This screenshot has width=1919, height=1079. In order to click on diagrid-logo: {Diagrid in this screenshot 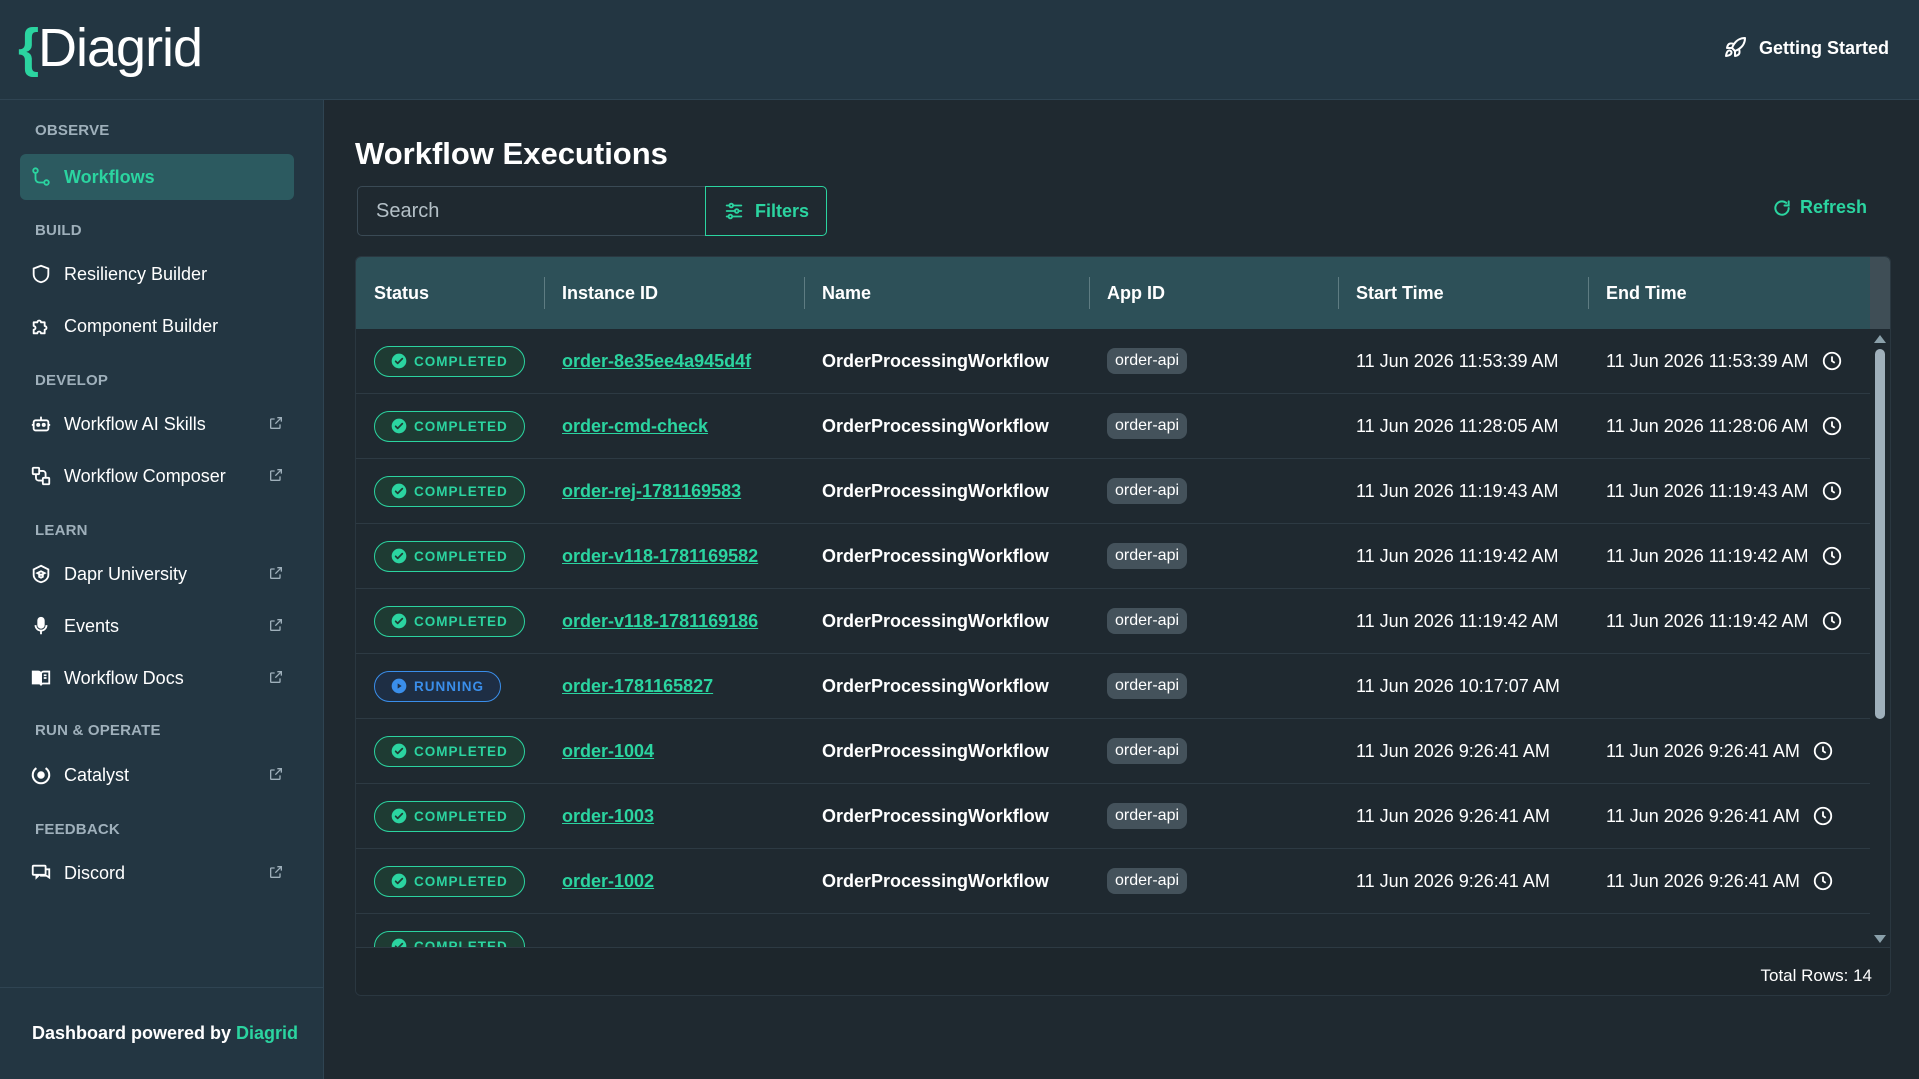, I will do `click(110, 48)`.